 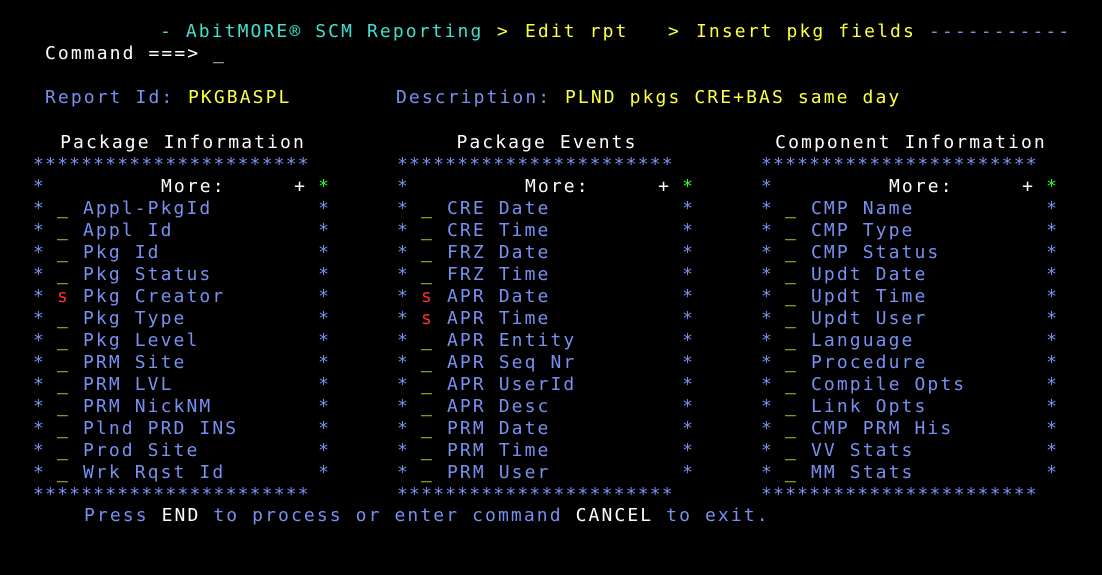 I want to click on field-row: * _ Prod Site *, so click(x=183, y=451).